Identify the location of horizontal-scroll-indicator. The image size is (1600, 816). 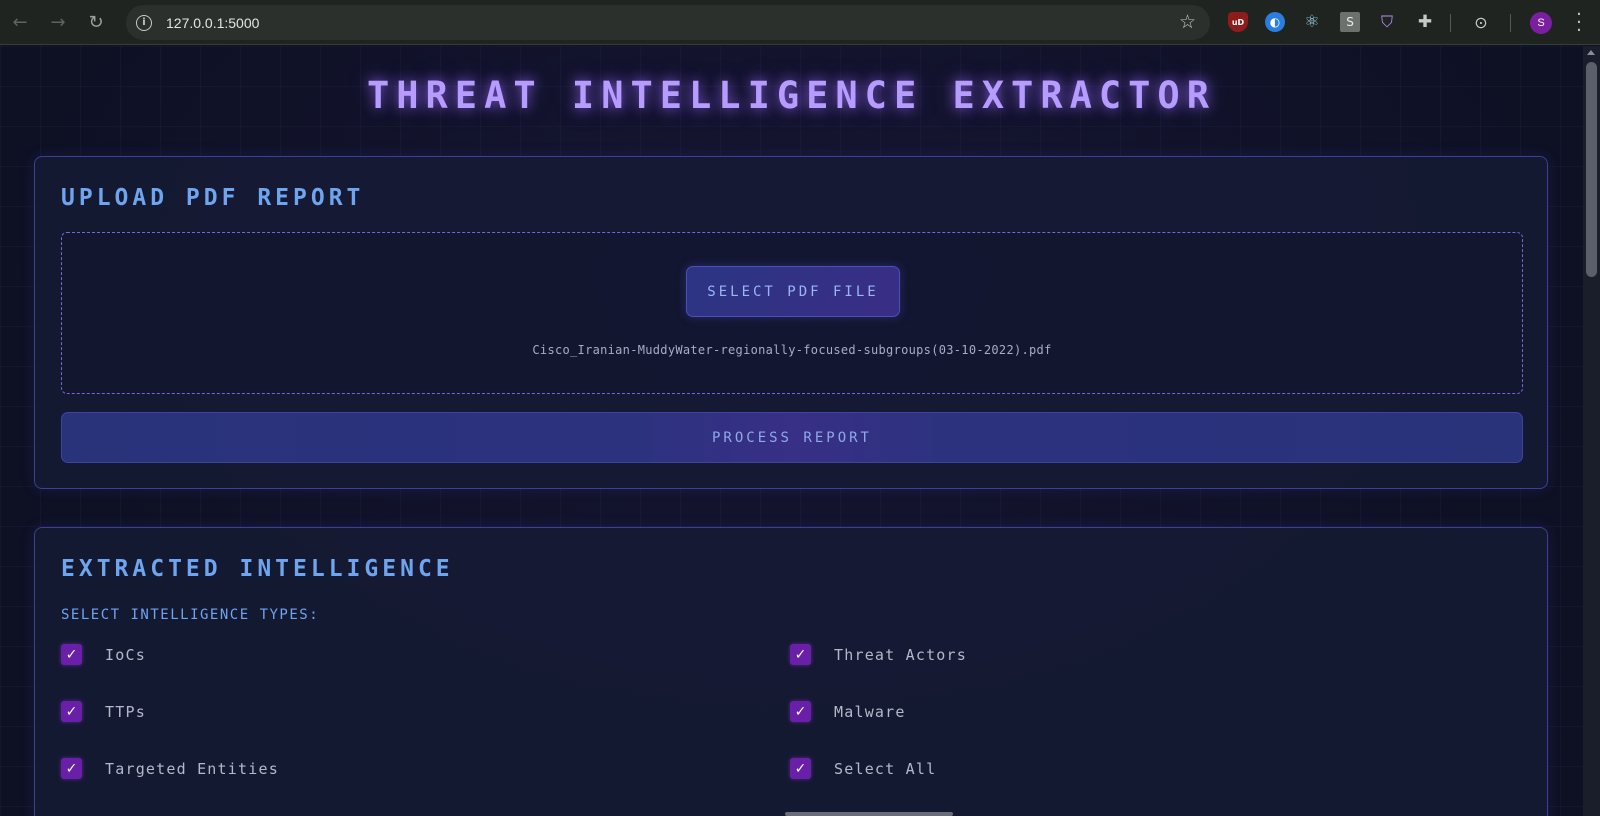
(869, 814).